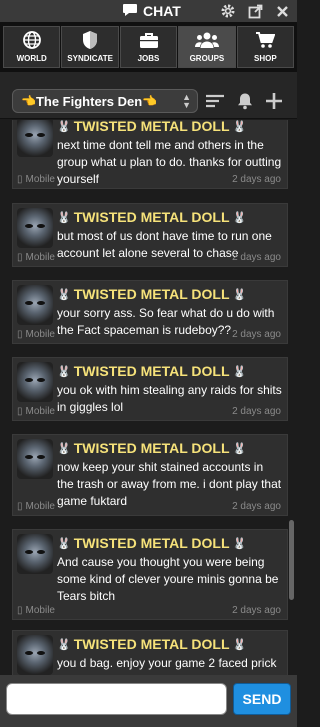 This screenshot has height=727, width=320. I want to click on shield-icon, so click(90, 40).